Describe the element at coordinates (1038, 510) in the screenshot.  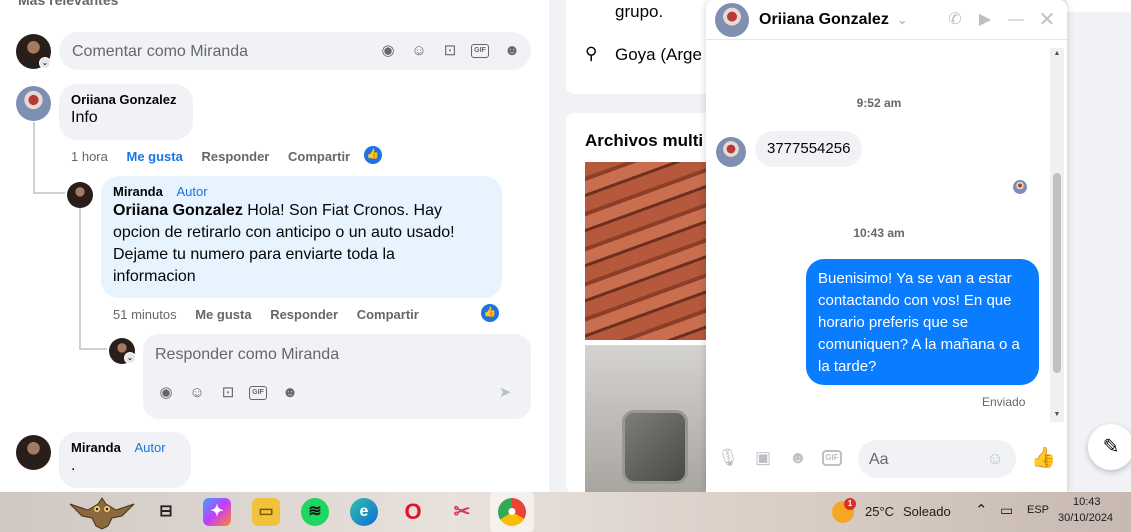
I see `language-indicator: ESP` at that location.